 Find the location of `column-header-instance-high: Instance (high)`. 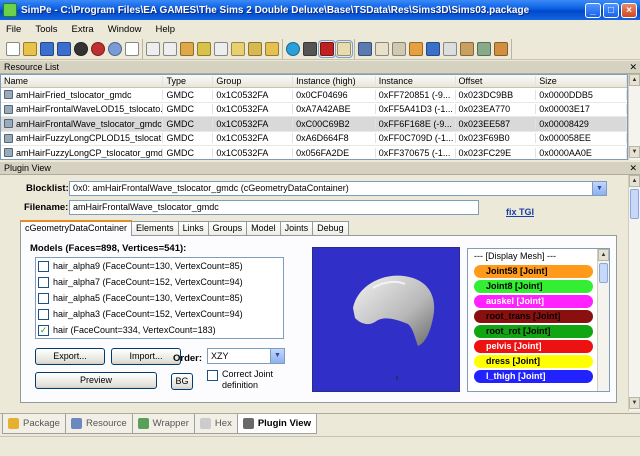

column-header-instance-high: Instance (high) is located at coordinates (334, 81).